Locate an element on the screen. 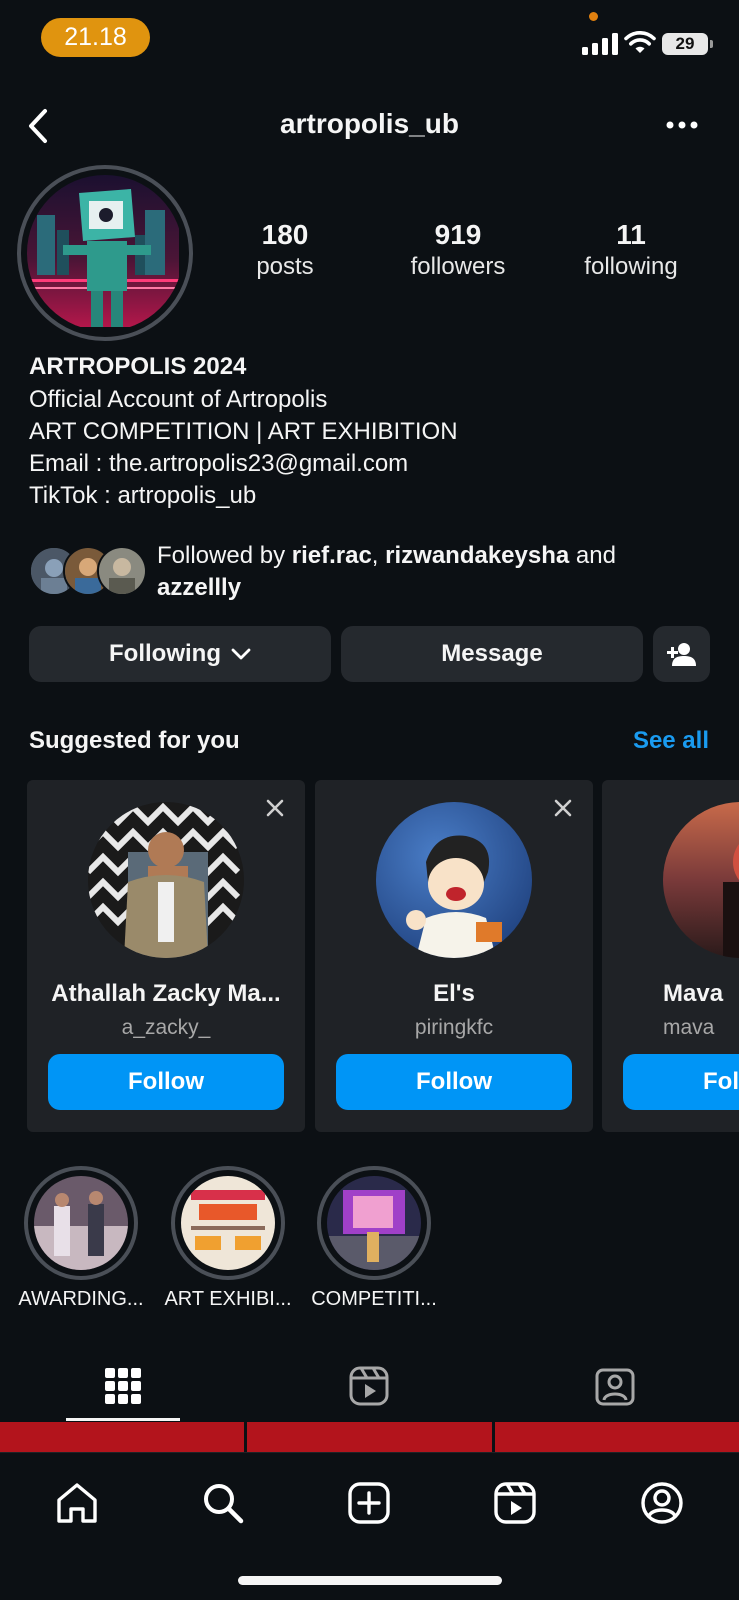  followers-stat: 919 followers is located at coordinates (458, 250).